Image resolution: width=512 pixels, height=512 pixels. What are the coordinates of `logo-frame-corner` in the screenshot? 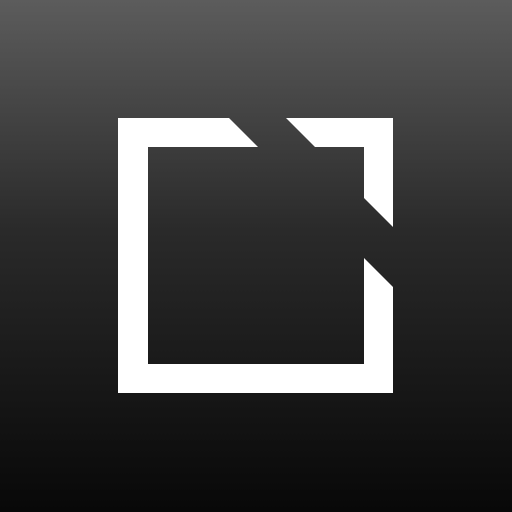 It's located at (339, 172).